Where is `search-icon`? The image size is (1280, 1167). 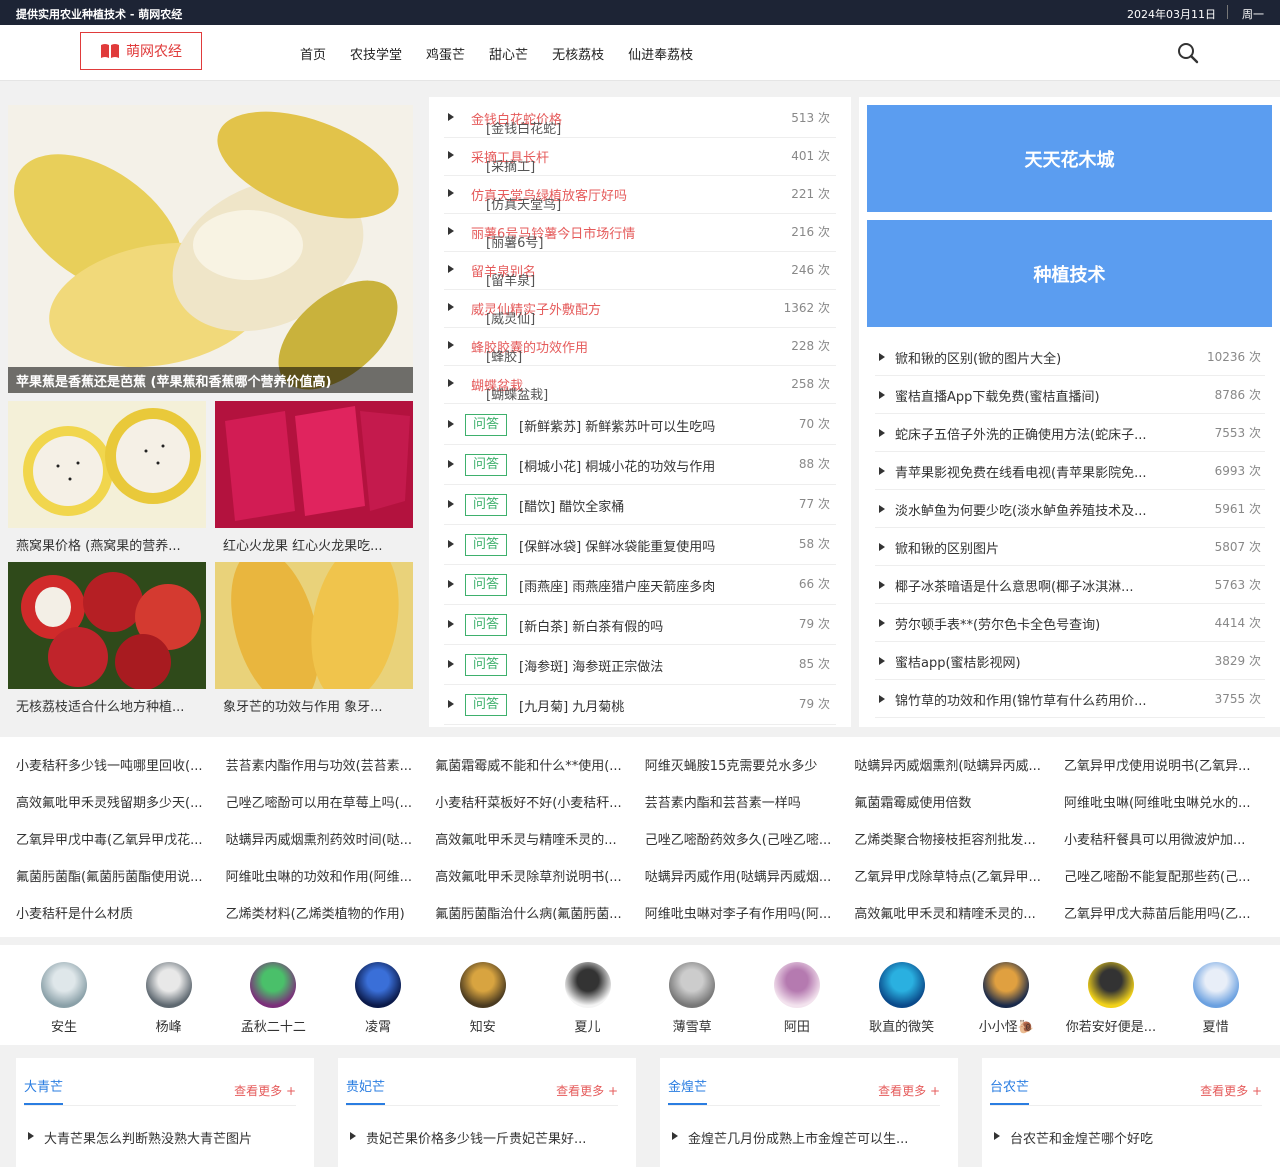
search-icon is located at coordinates (1188, 53).